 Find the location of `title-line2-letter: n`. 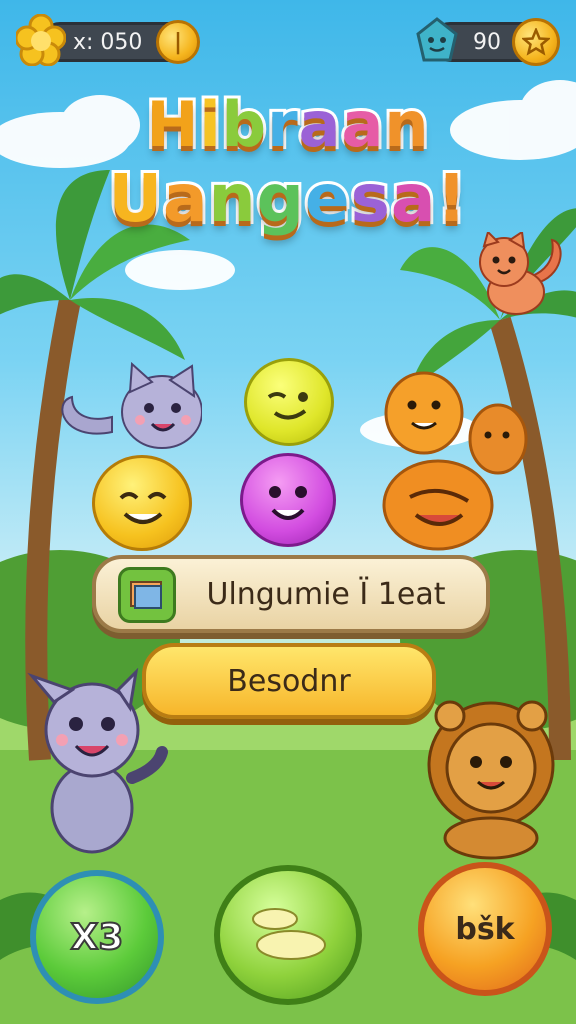

title-line2-letter: n is located at coordinates (232, 198).